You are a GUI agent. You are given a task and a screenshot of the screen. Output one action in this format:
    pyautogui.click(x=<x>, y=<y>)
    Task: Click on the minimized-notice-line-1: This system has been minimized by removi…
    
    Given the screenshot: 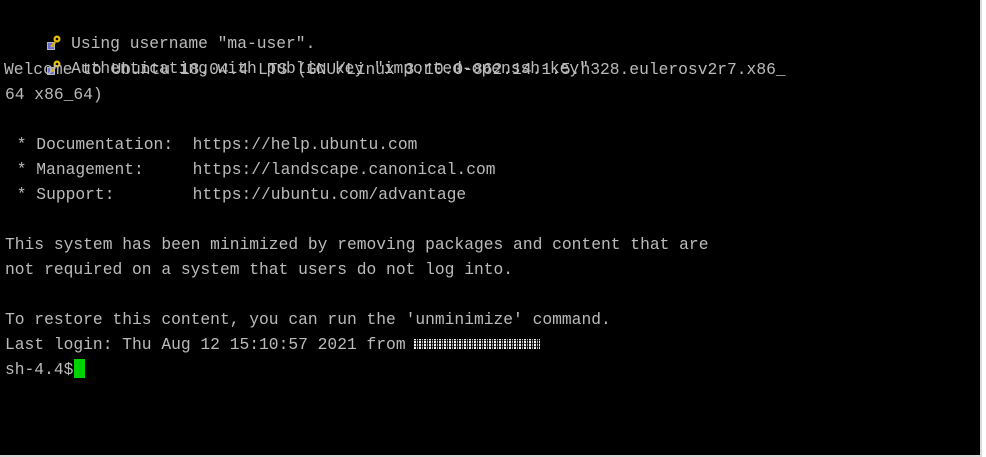 What is the action you would take?
    pyautogui.click(x=357, y=244)
    